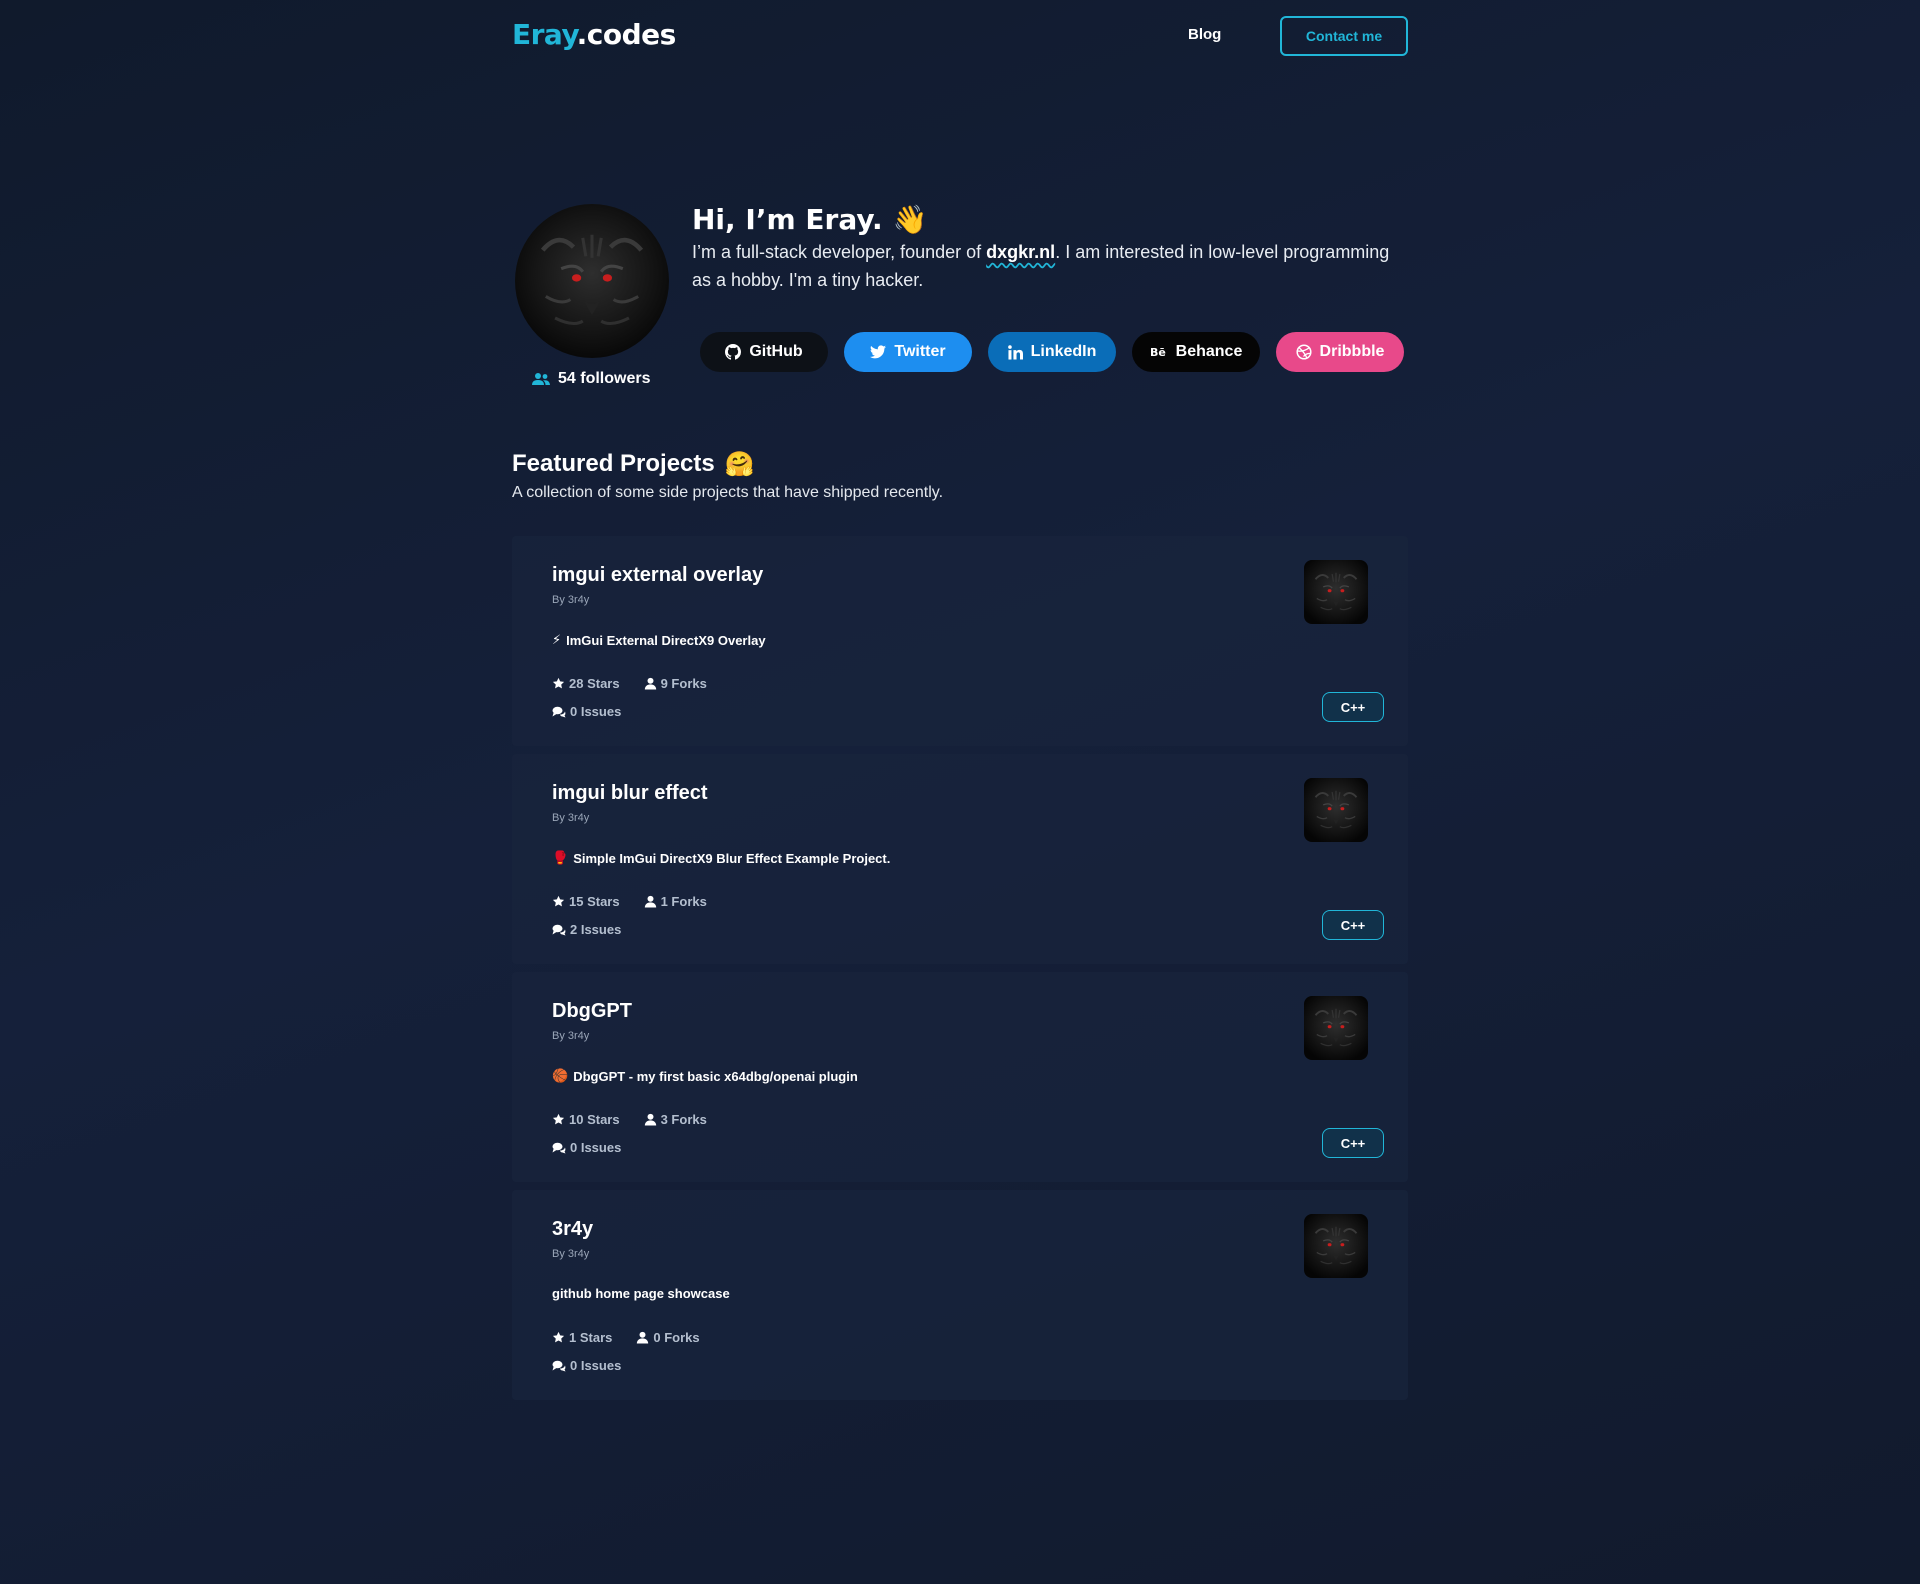 The height and width of the screenshot is (1584, 1920). I want to click on forks-stat: 1 Forks, so click(675, 901).